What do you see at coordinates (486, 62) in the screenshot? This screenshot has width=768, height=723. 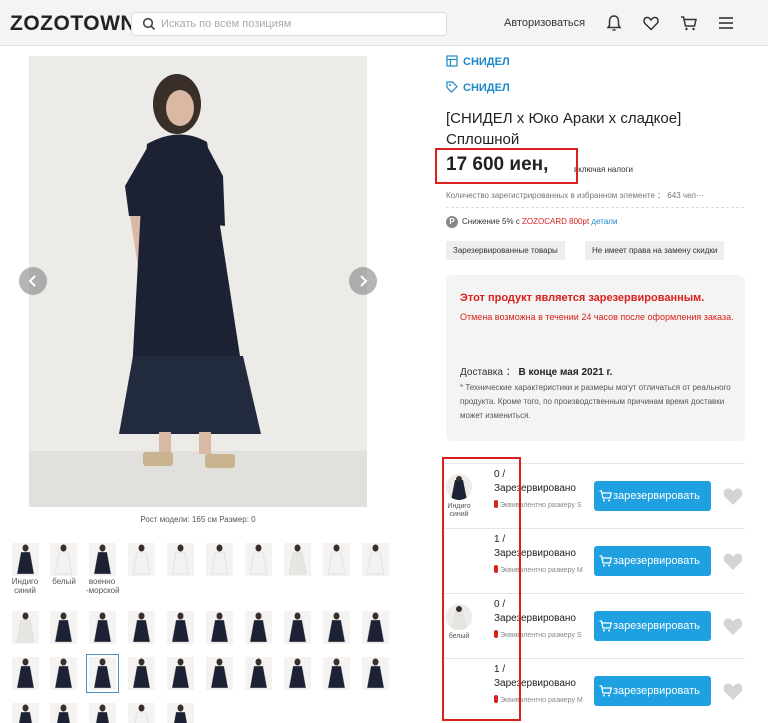 I see `shop-name: СНИДЕЛ` at bounding box center [486, 62].